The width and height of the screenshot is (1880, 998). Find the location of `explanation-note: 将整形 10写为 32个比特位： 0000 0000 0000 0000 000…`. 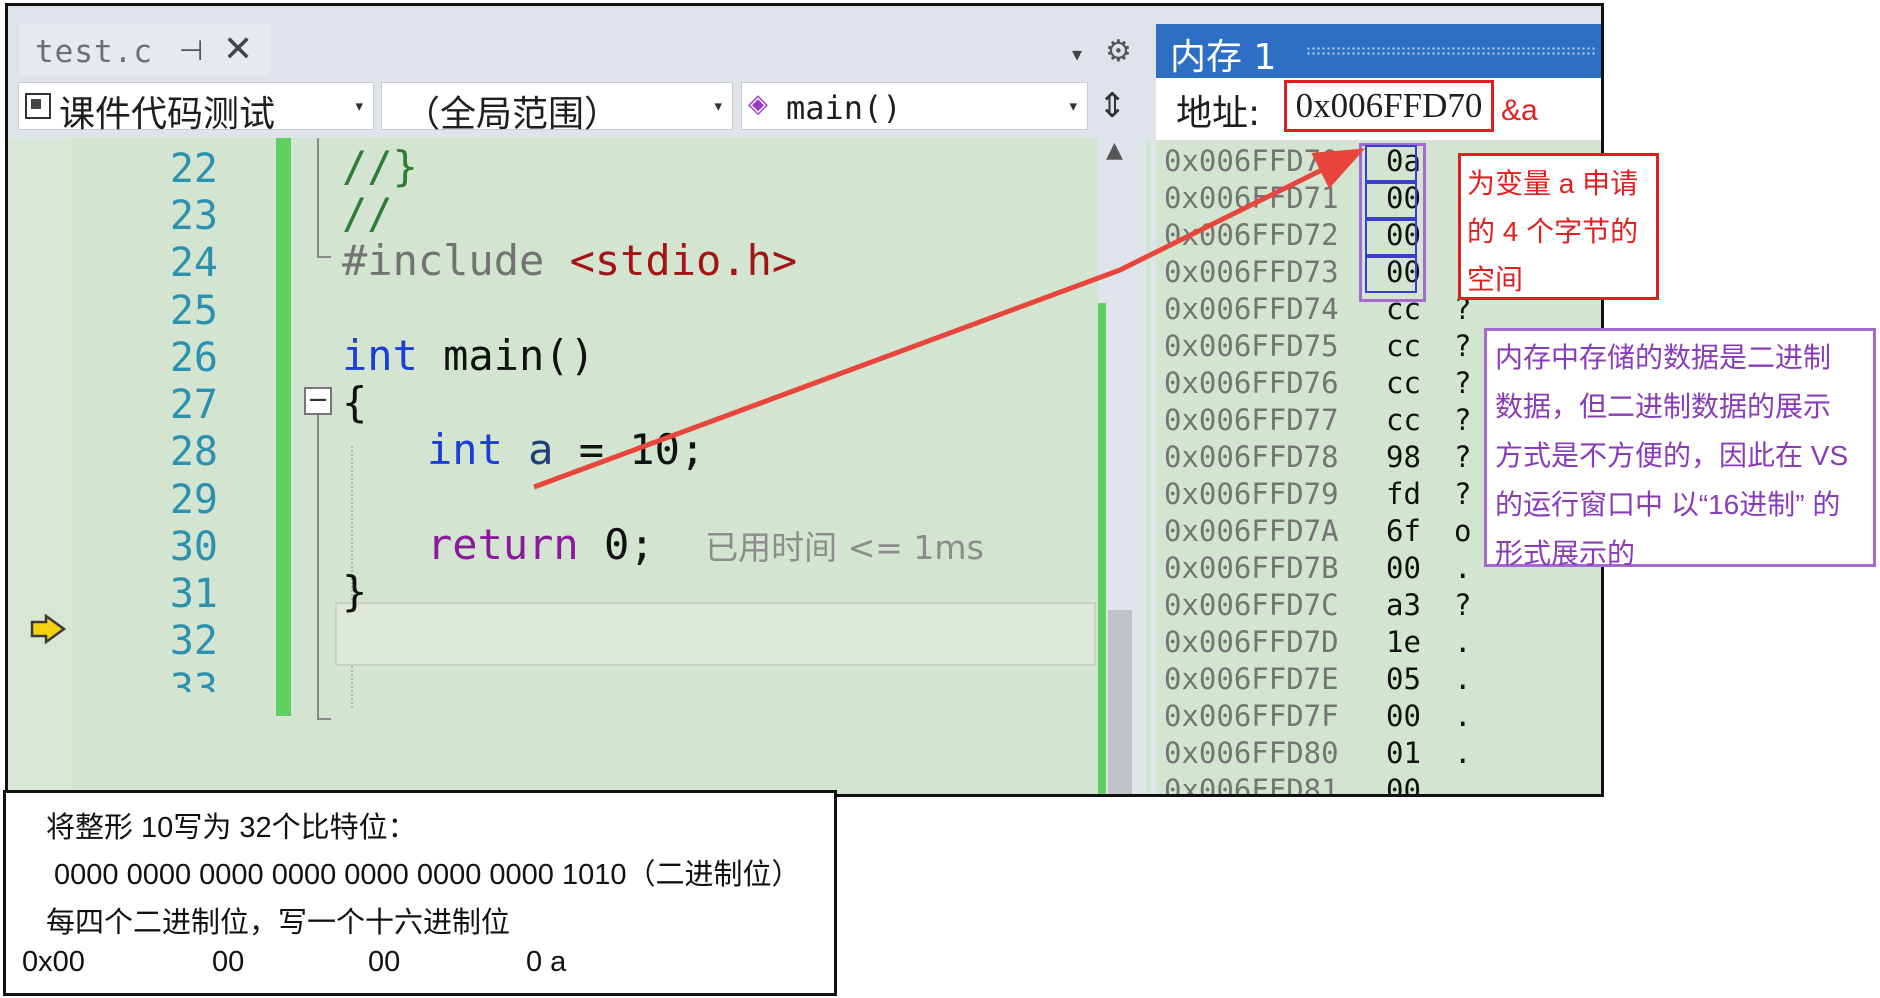

explanation-note: 将整形 10写为 32个比特位： 0000 0000 0000 0000 000… is located at coordinates (420, 893).